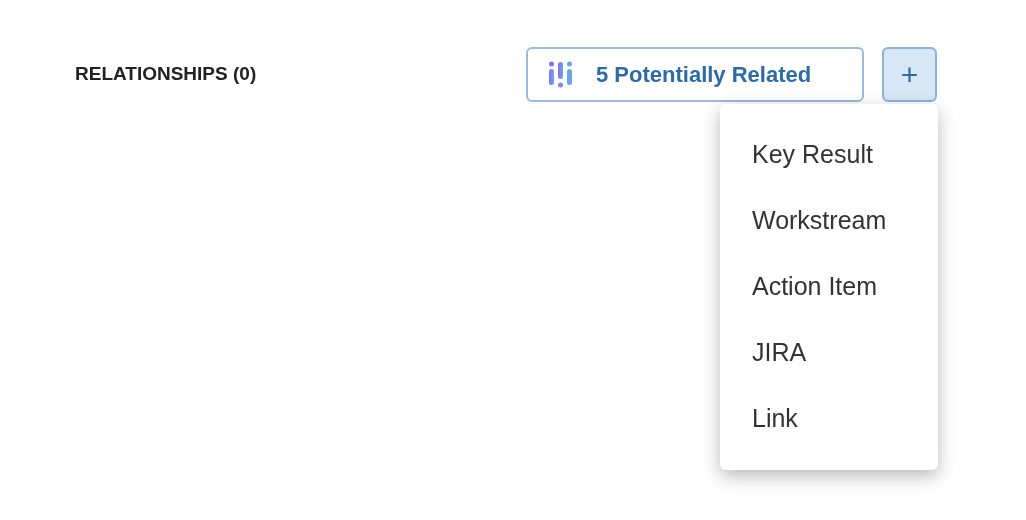  I want to click on menu-item: Workstream, so click(829, 221).